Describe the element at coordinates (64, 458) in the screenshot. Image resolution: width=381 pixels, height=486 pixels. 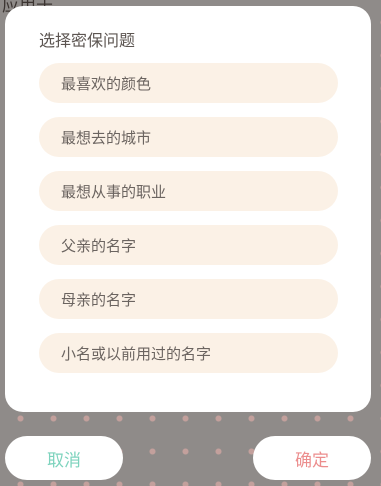
I see `cancel-button: 取消` at that location.